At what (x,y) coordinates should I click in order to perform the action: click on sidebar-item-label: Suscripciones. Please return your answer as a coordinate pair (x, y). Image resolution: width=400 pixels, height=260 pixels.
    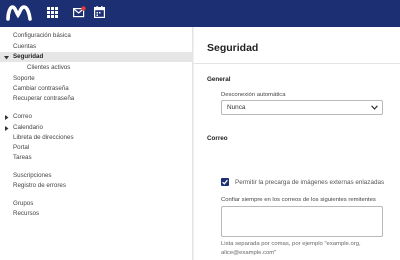
    Looking at the image, I should click on (32, 175).